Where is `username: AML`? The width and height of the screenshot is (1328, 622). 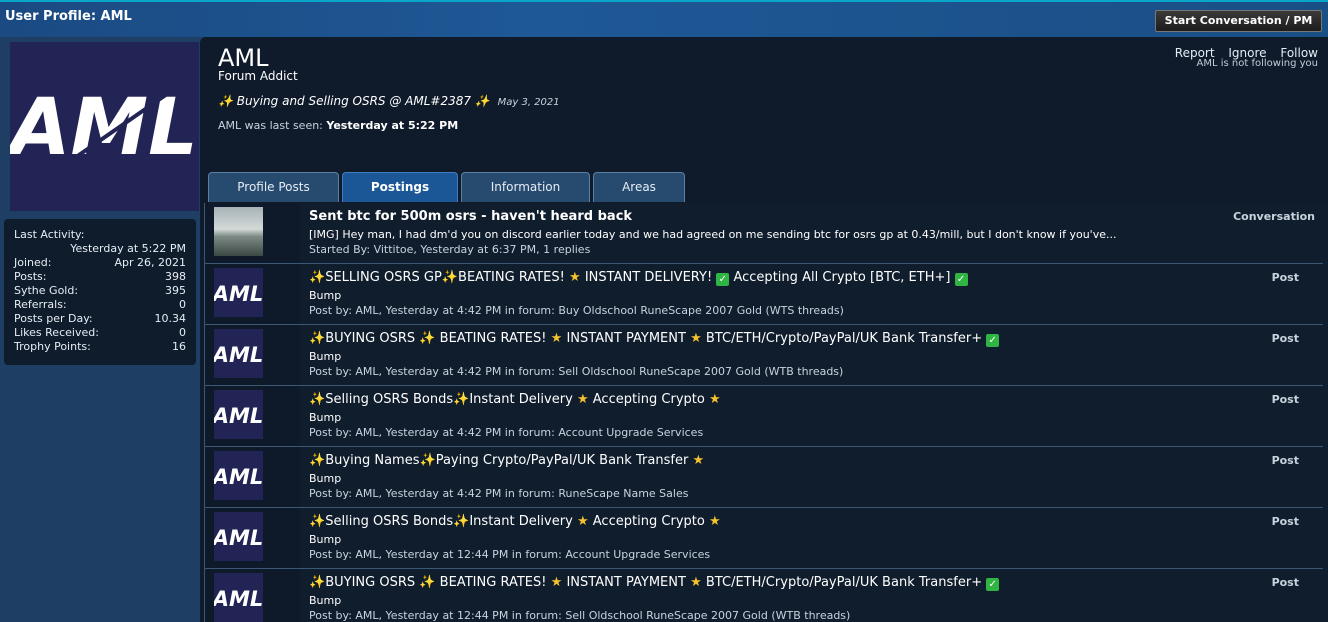
username: AML is located at coordinates (243, 58).